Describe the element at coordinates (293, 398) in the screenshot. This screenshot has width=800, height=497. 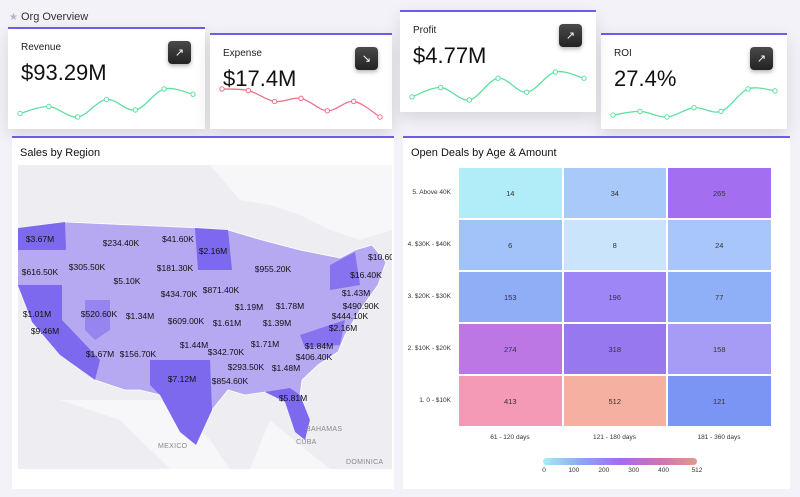
I see `region-value-label: $5.81M` at that location.